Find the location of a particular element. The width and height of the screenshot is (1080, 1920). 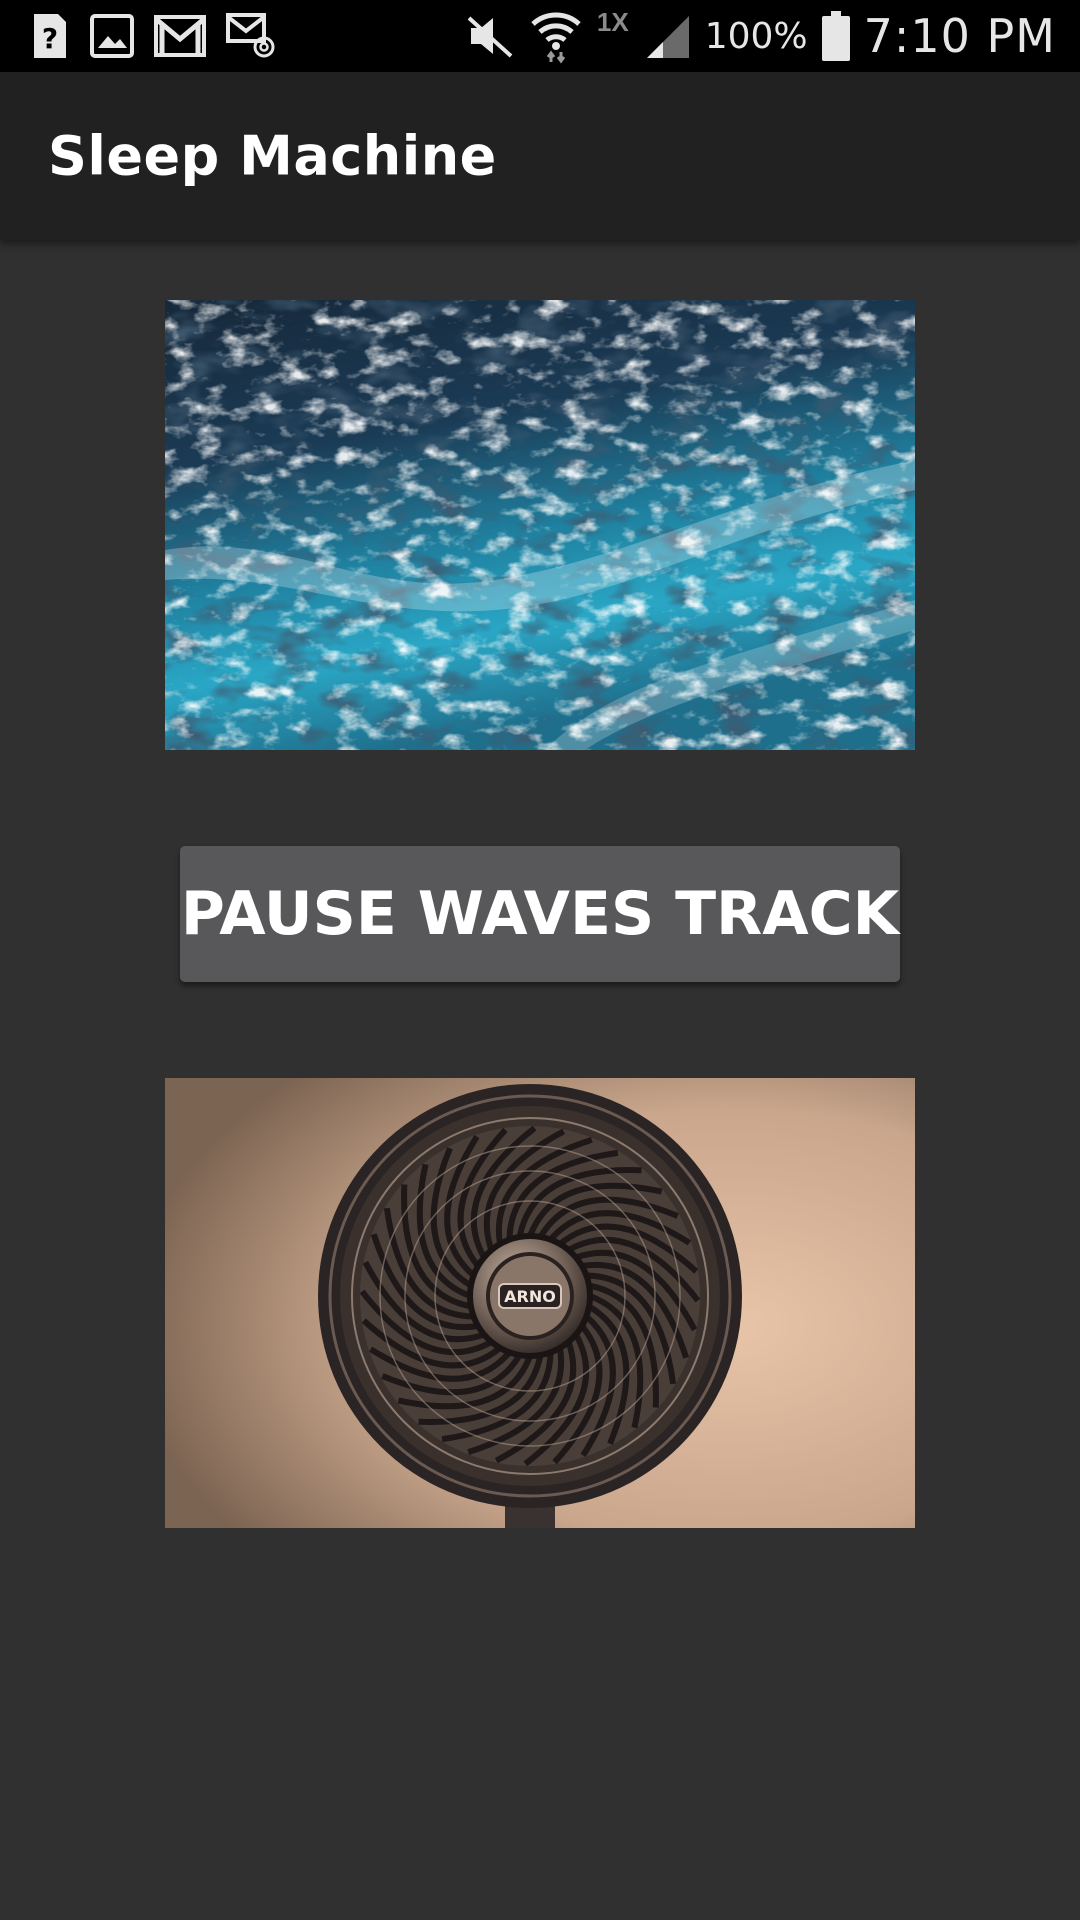

email-at-icon is located at coordinates (251, 36).